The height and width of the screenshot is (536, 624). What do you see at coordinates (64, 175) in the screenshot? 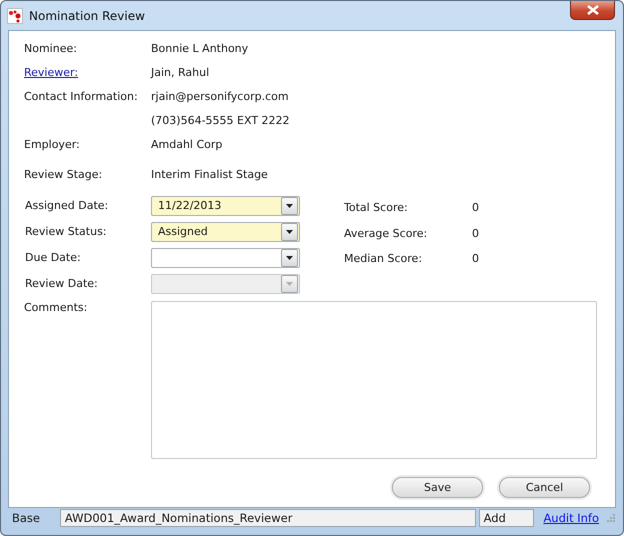
I see `field-label: Review Stage:` at bounding box center [64, 175].